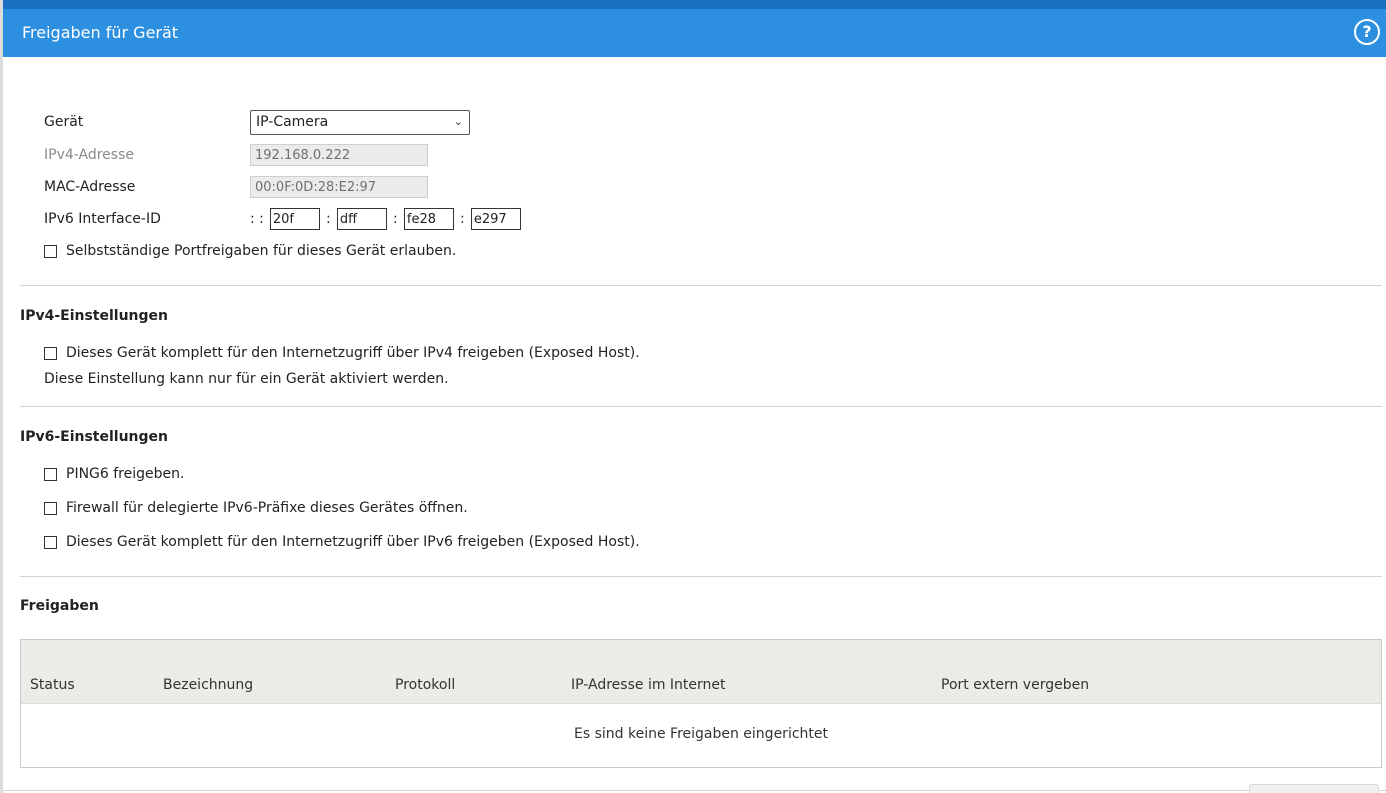 The image size is (1386, 793). Describe the element at coordinates (125, 474) in the screenshot. I see `ping6-label: PING6 freigeben.` at that location.